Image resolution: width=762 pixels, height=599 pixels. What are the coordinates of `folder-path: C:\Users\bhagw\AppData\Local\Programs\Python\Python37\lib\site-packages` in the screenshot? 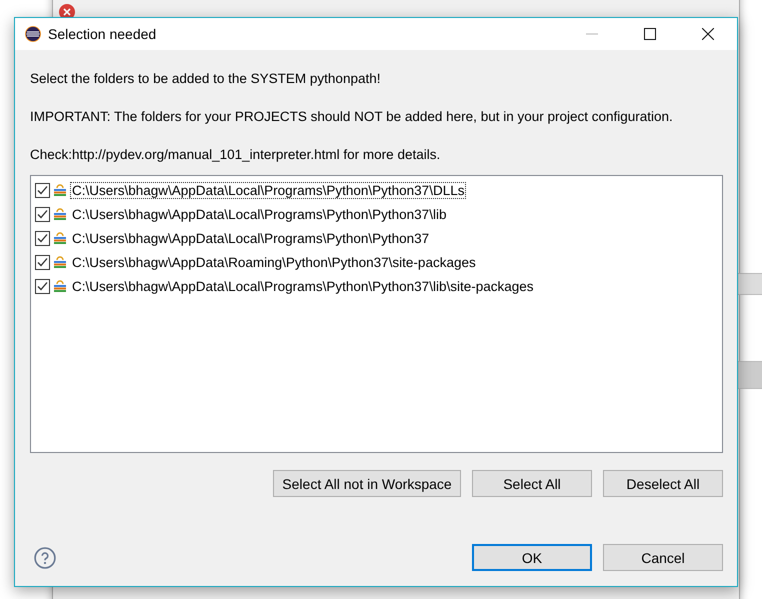 It's located at (303, 286).